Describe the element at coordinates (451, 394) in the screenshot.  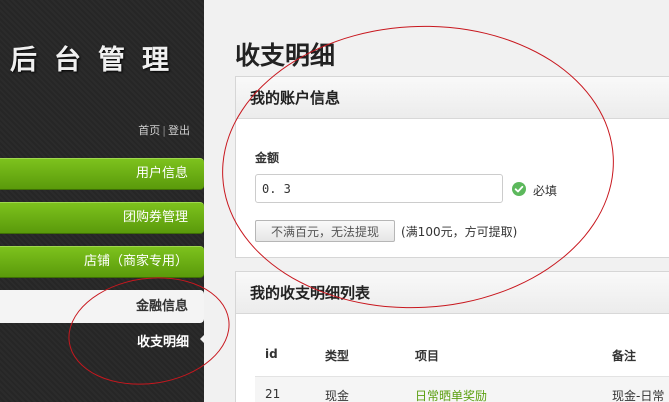
I see `cell-item-link: 日常晒单奖励` at that location.